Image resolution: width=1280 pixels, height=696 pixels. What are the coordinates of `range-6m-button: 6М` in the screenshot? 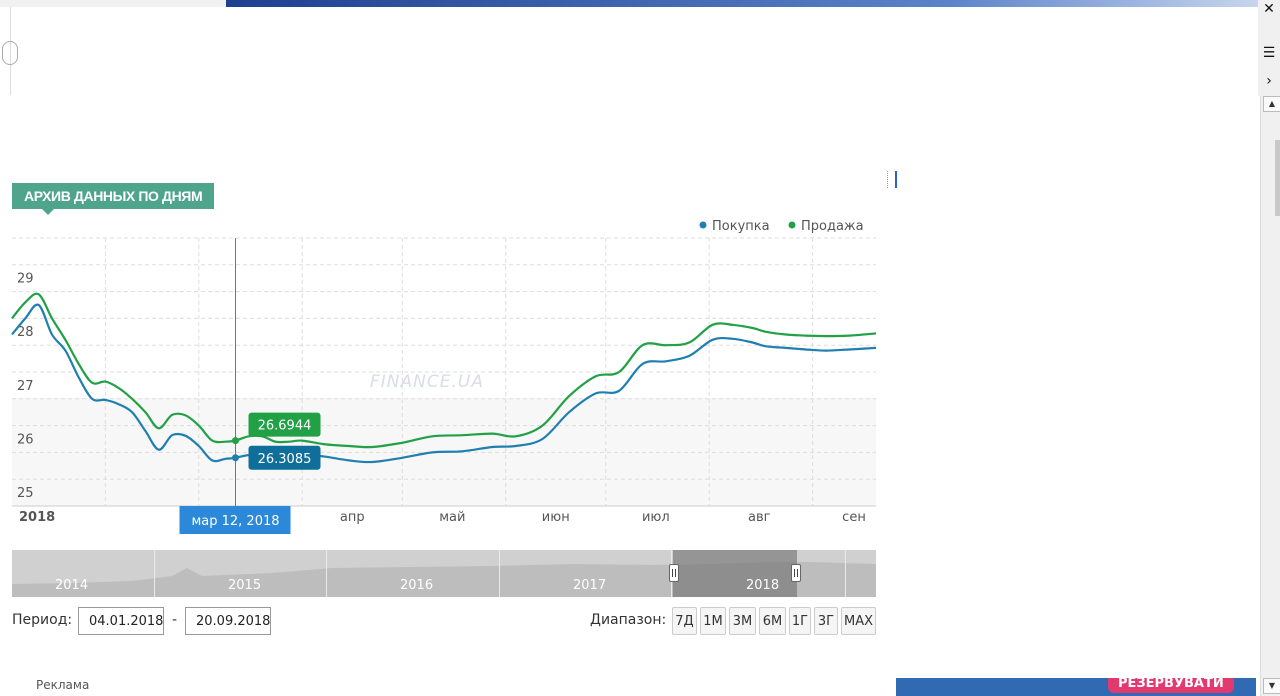 It's located at (772, 621).